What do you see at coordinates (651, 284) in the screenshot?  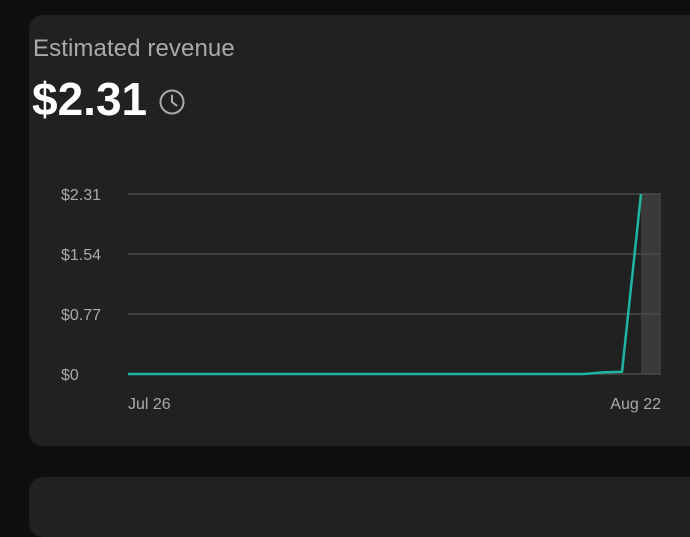 I see `highlight-bar` at bounding box center [651, 284].